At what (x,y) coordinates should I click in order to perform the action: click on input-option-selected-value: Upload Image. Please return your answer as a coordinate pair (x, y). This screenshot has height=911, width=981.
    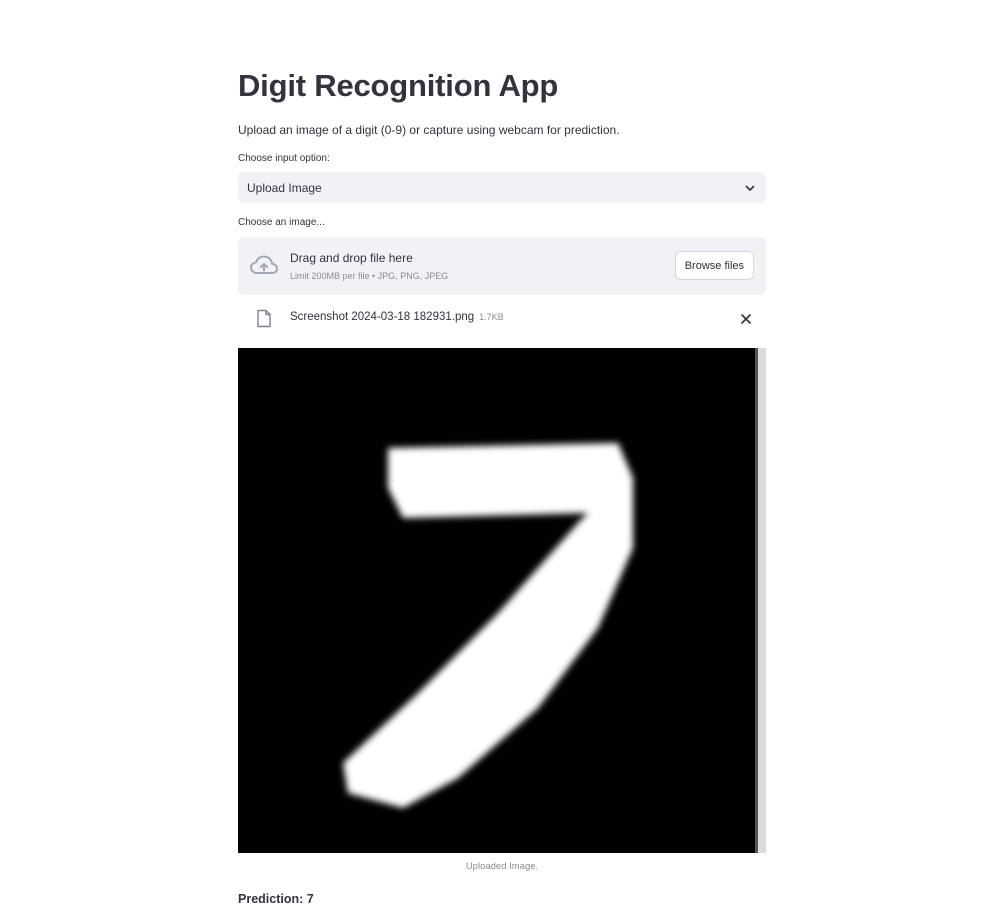
    Looking at the image, I should click on (284, 187).